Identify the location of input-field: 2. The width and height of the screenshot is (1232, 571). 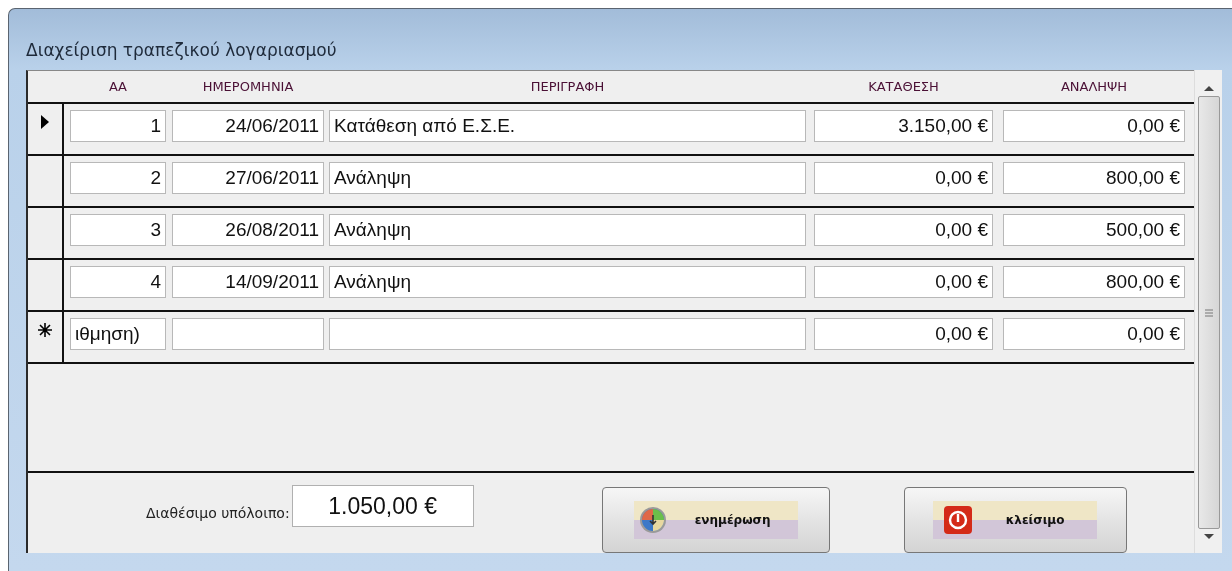
(118, 178).